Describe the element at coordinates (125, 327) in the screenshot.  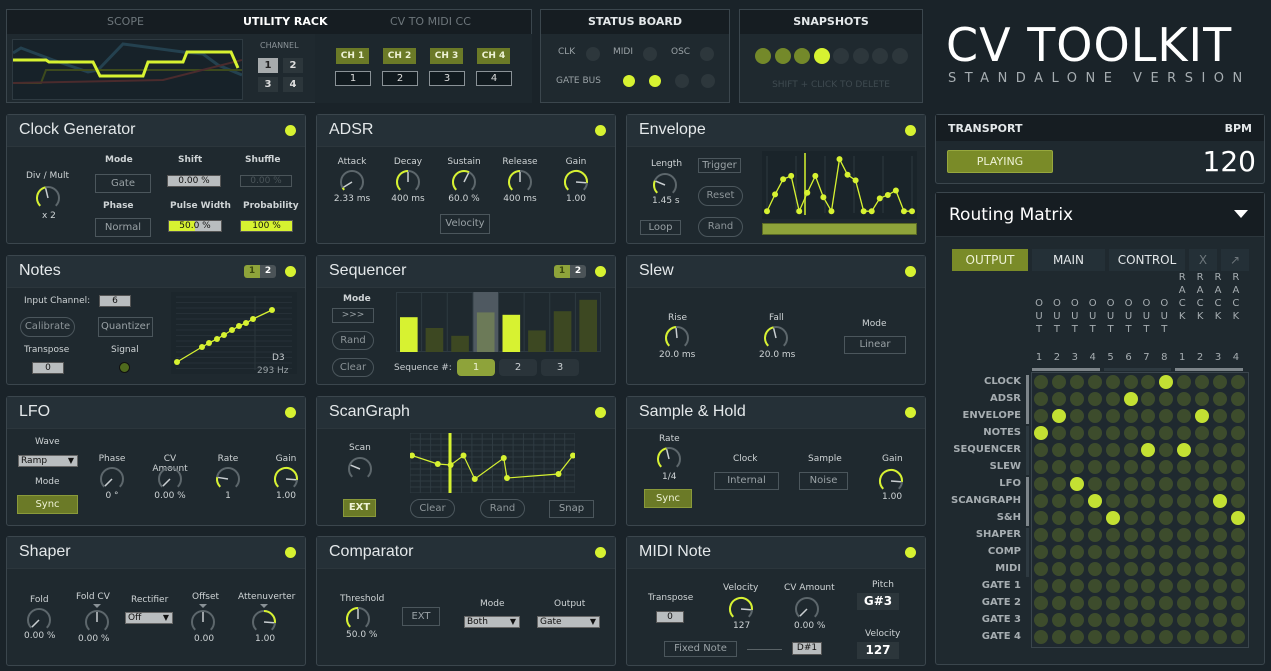
I see `quantizer-button: Quantizer` at that location.